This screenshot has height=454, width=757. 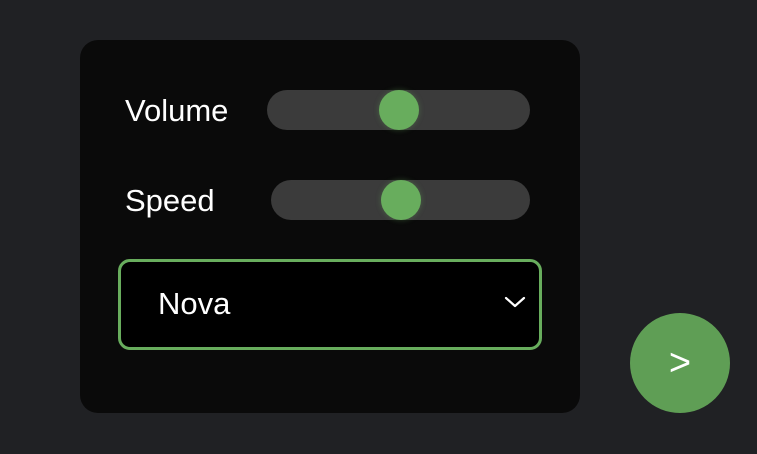 I want to click on speed-slider-thumb, so click(x=400, y=200).